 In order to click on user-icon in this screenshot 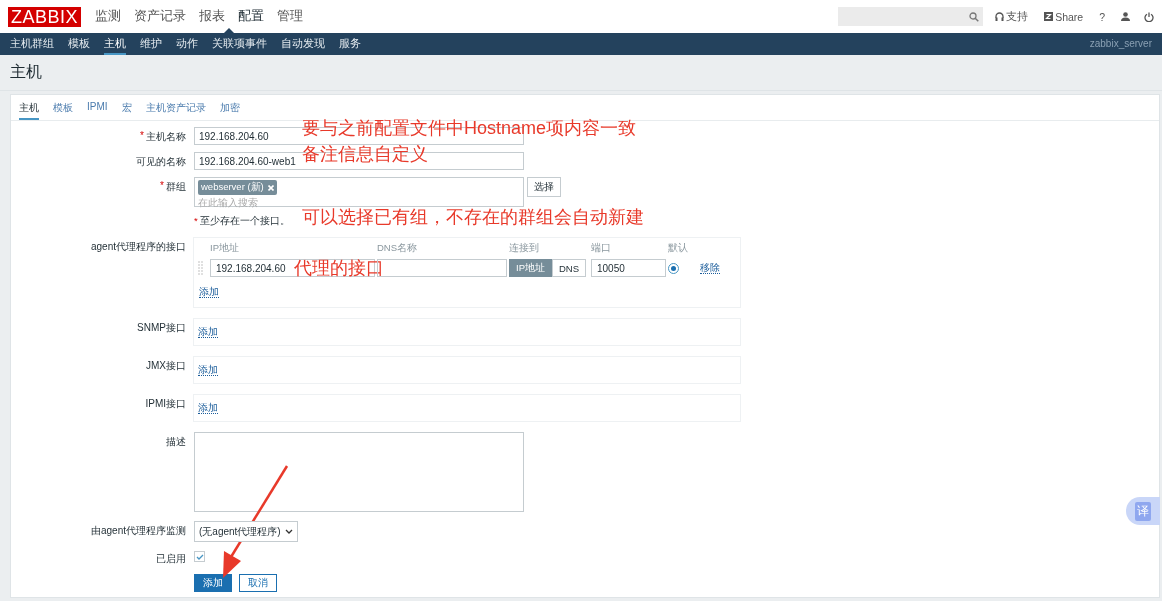, I will do `click(1125, 16)`.